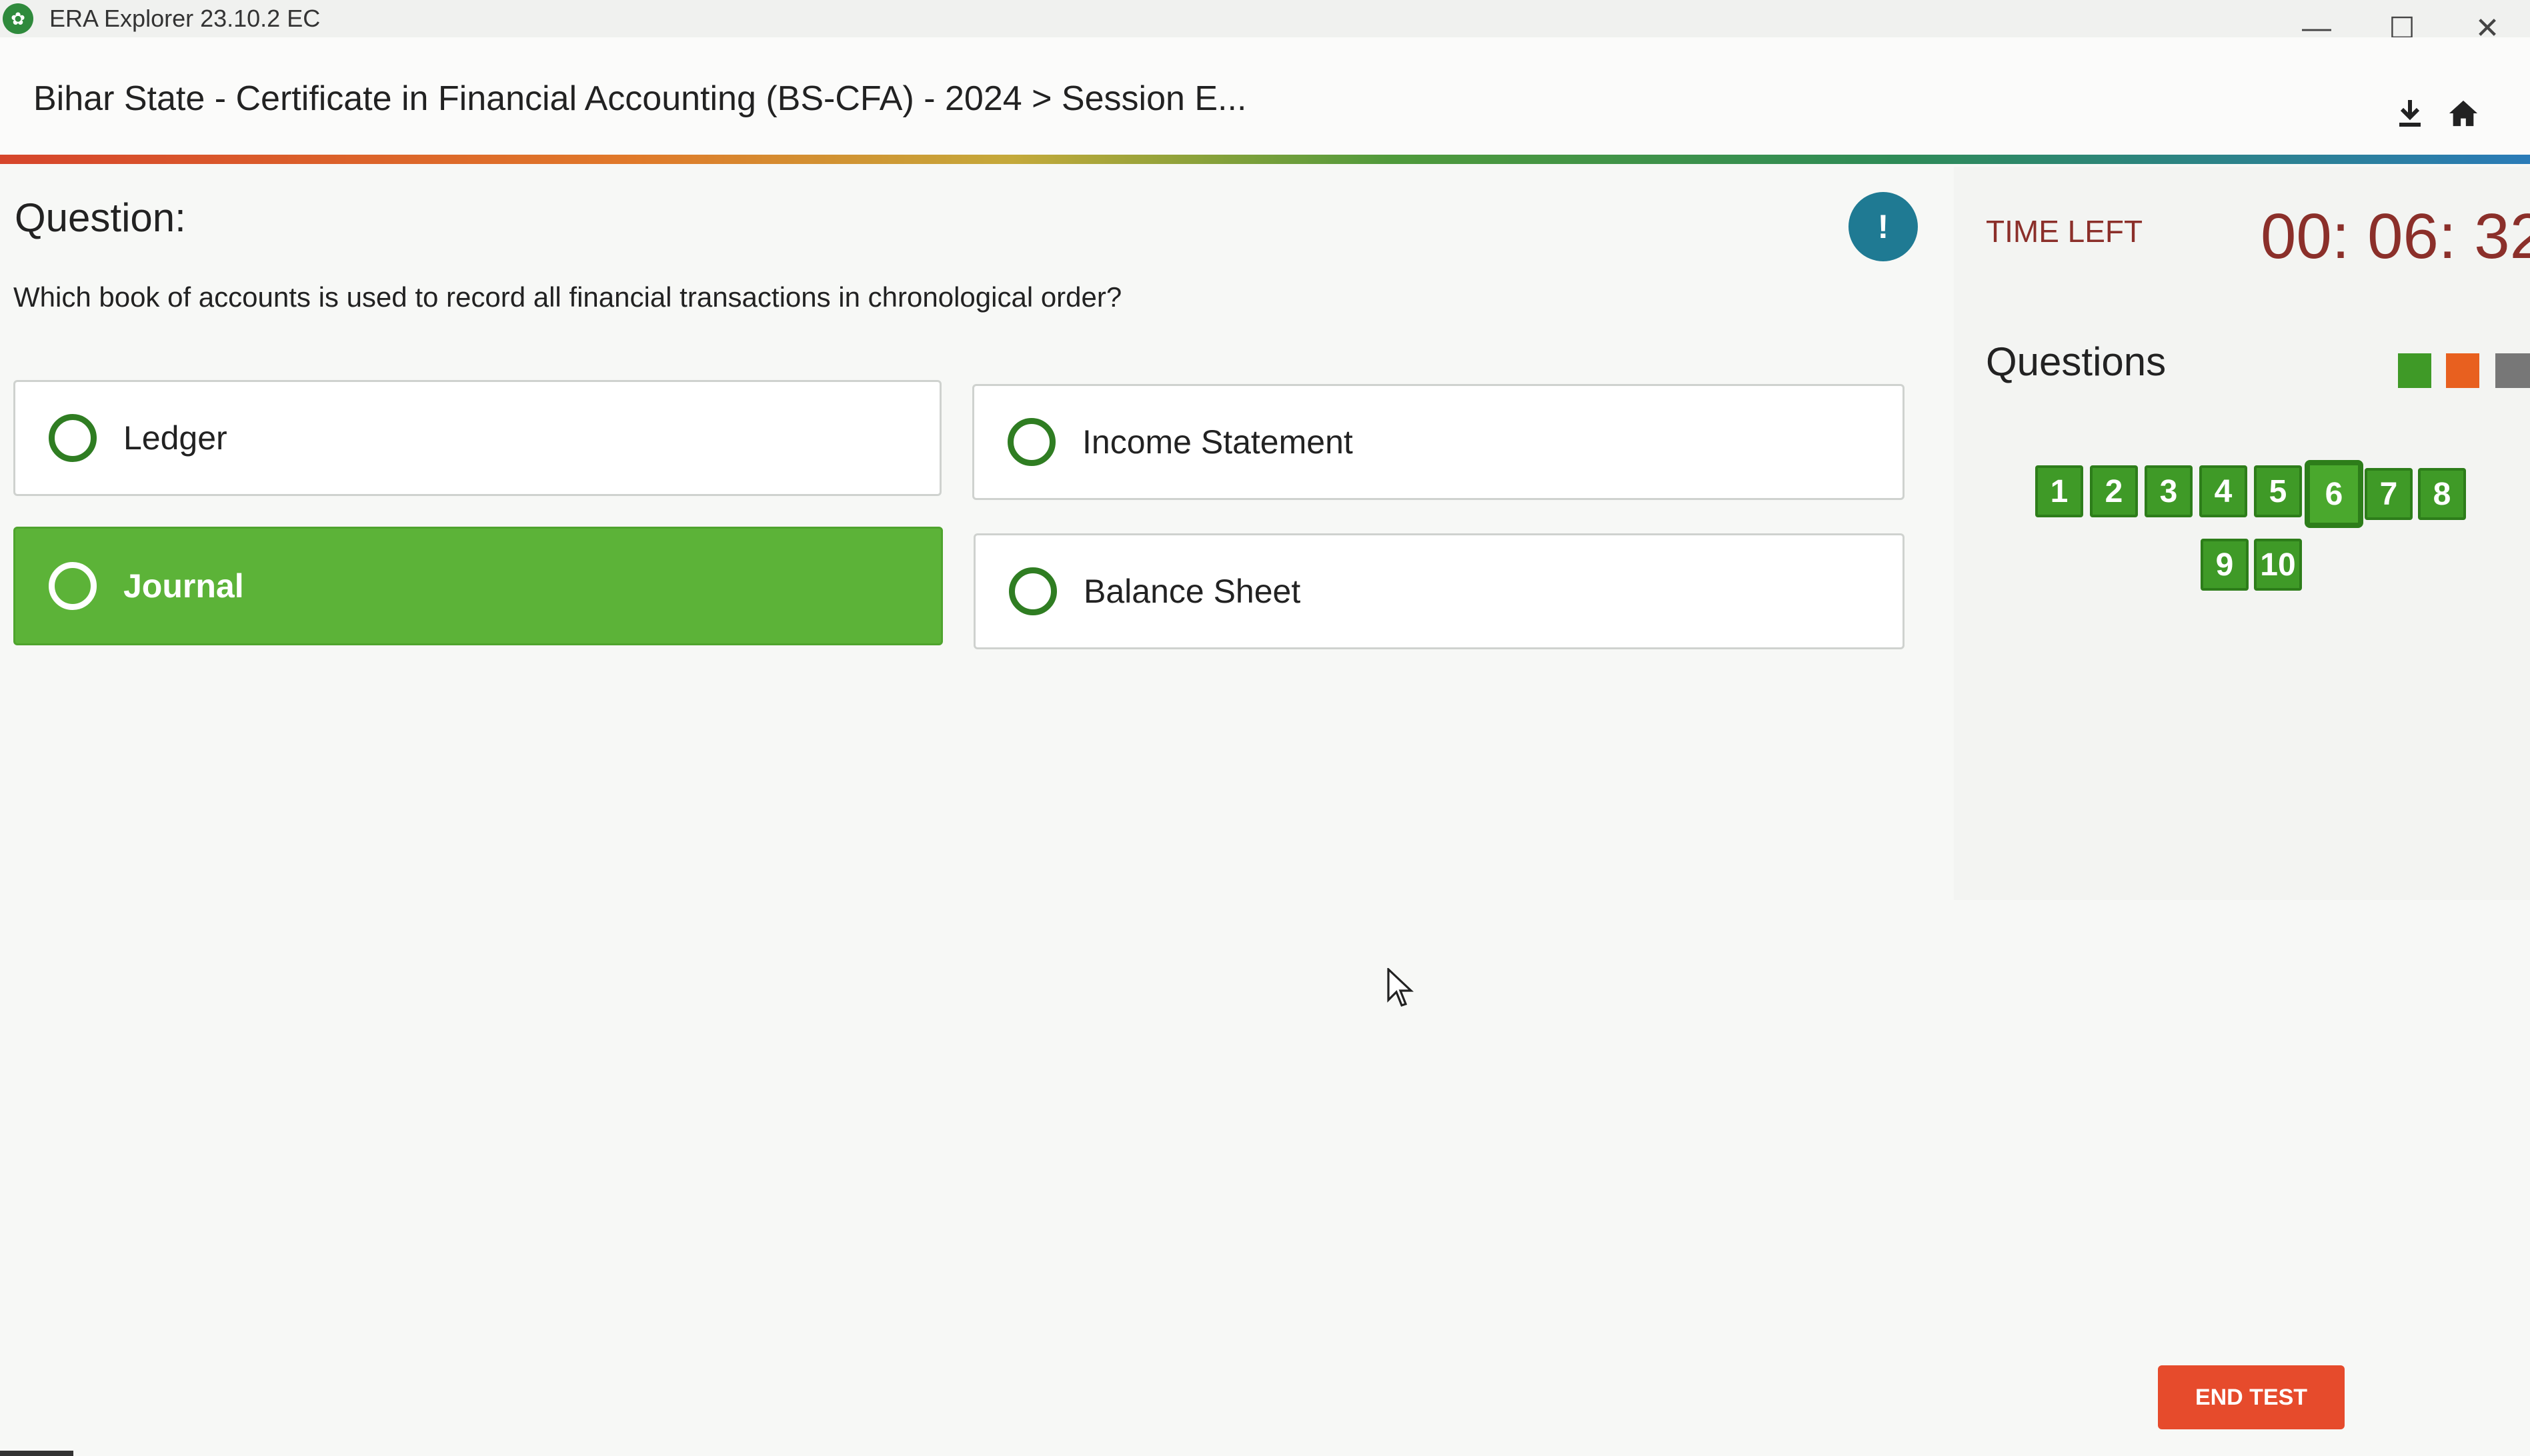 The width and height of the screenshot is (2530, 1456). Describe the element at coordinates (2512, 370) in the screenshot. I see `legend-not-visited-icon` at that location.